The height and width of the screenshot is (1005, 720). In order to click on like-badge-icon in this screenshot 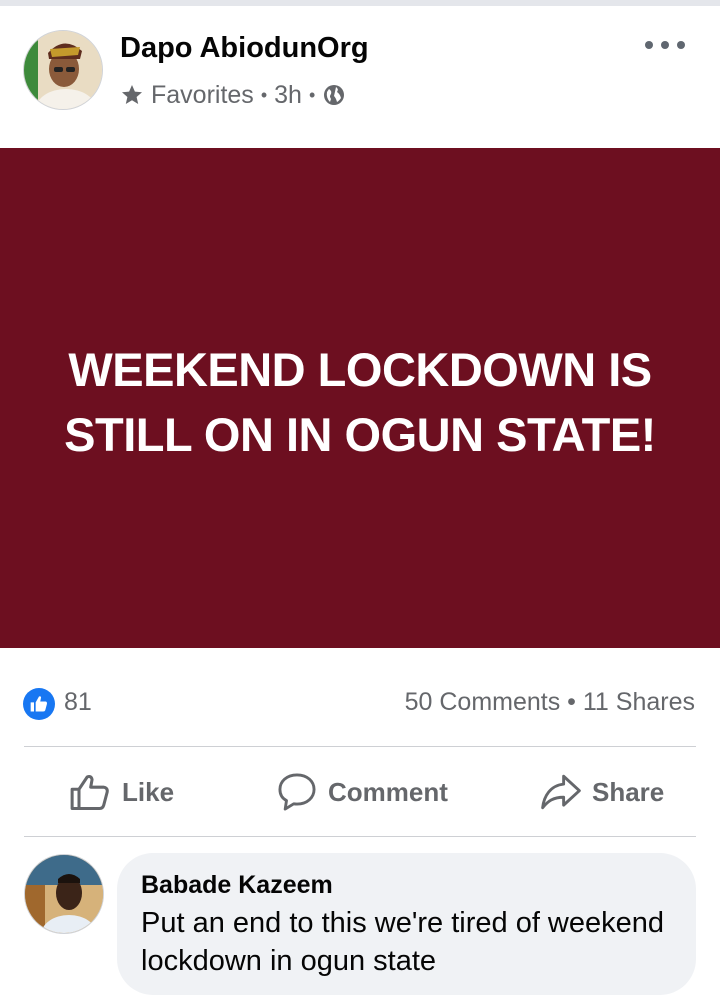, I will do `click(39, 704)`.